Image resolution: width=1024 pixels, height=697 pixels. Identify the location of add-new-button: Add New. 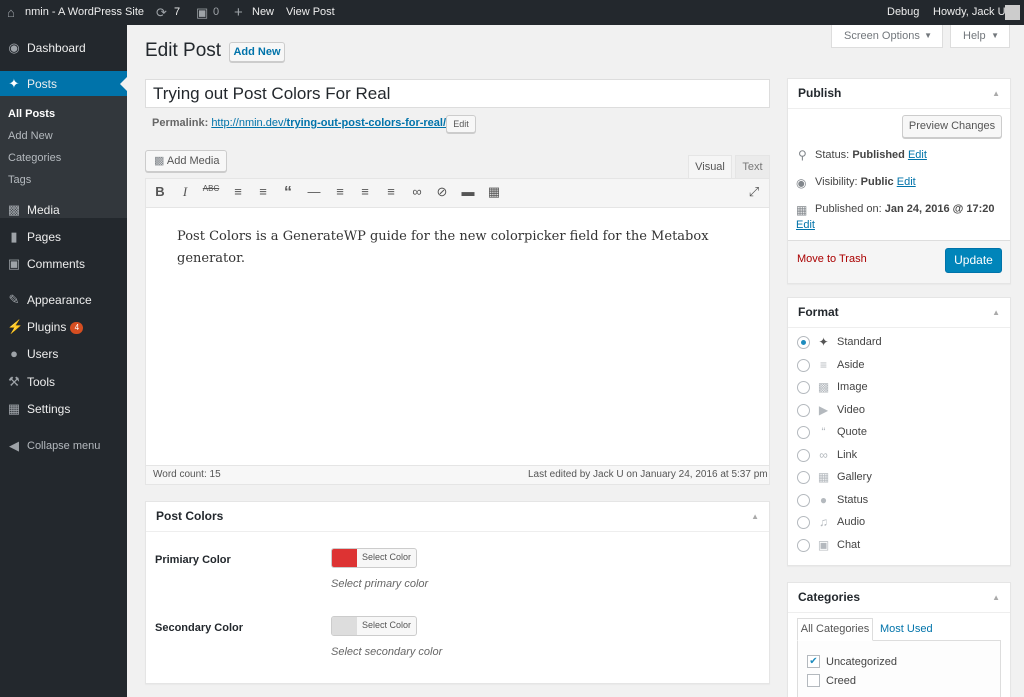
(257, 52).